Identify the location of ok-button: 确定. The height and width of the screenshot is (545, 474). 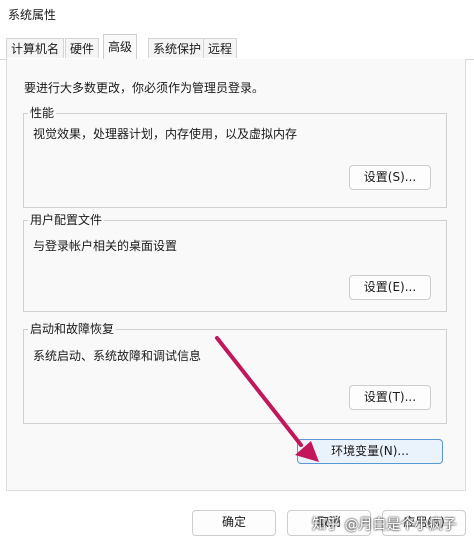
(234, 523).